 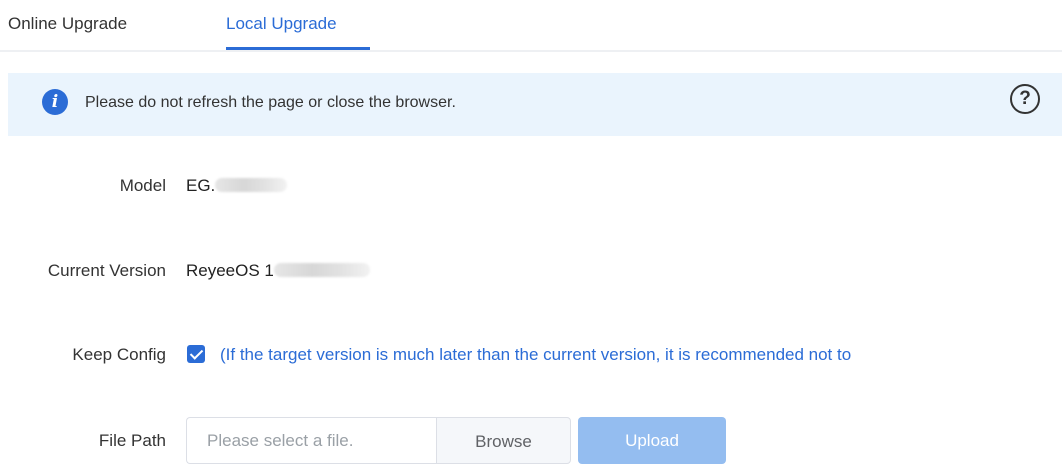 I want to click on tab-local-upgrade: Local Upgrade, so click(x=281, y=24).